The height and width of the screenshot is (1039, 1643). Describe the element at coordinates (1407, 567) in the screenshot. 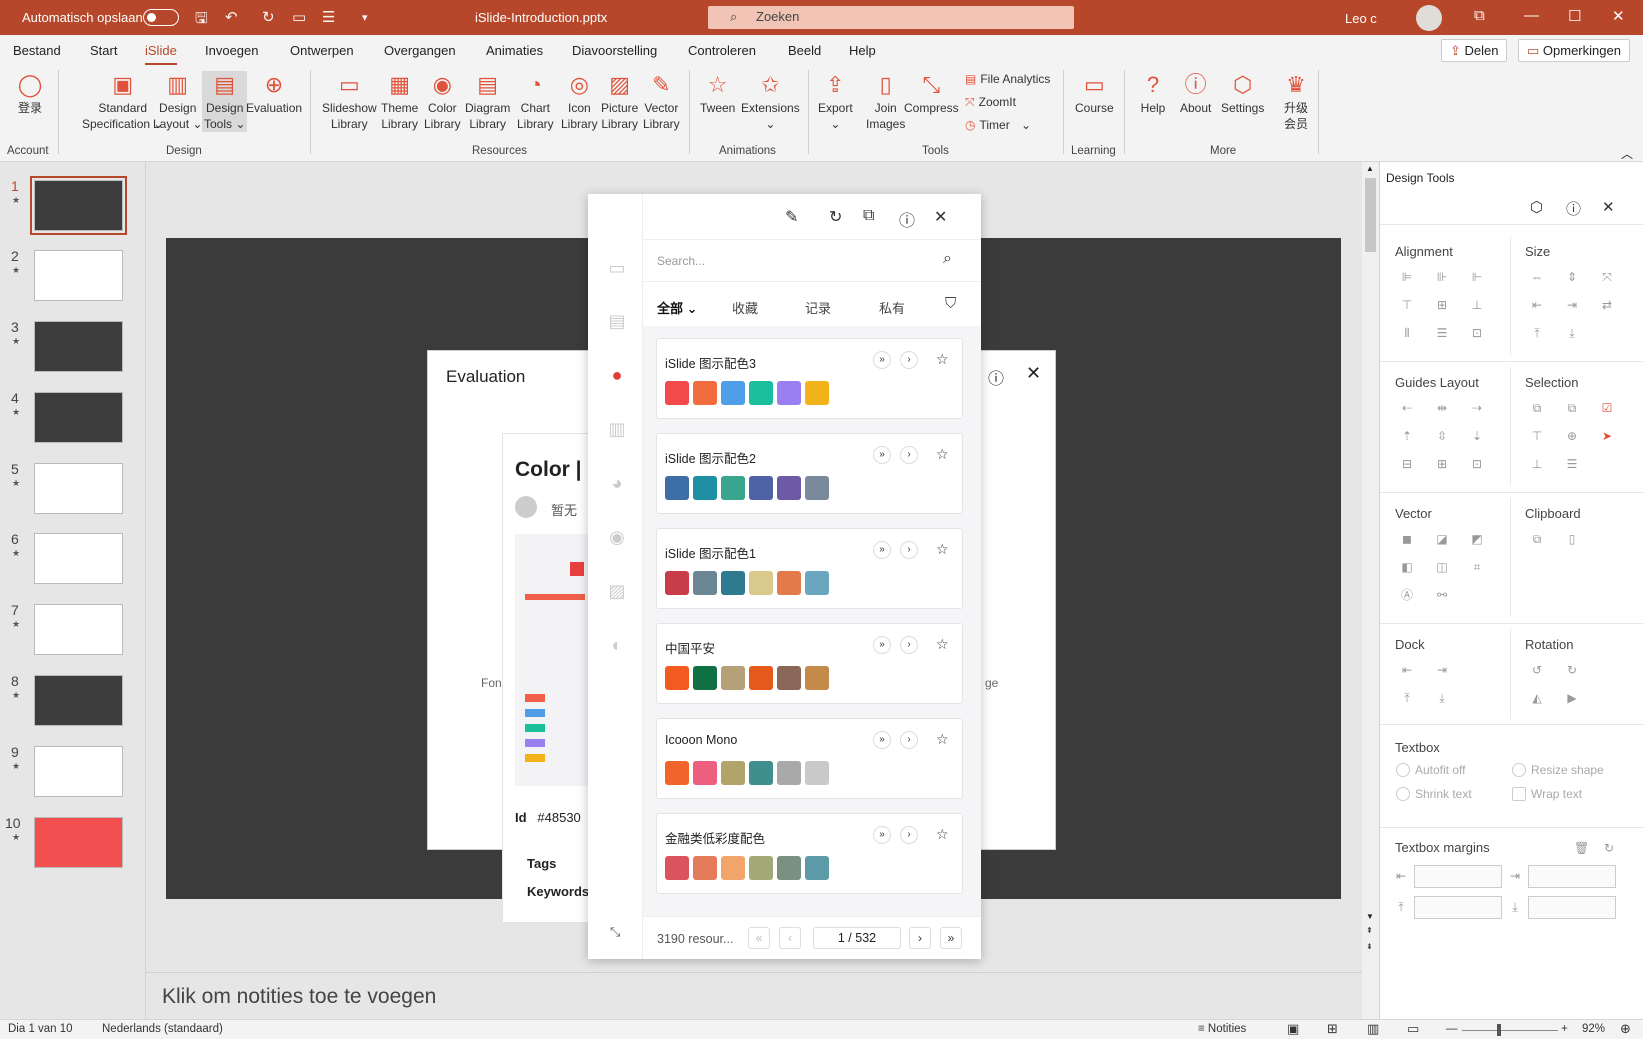

I see `intersect-icon: ◧` at that location.